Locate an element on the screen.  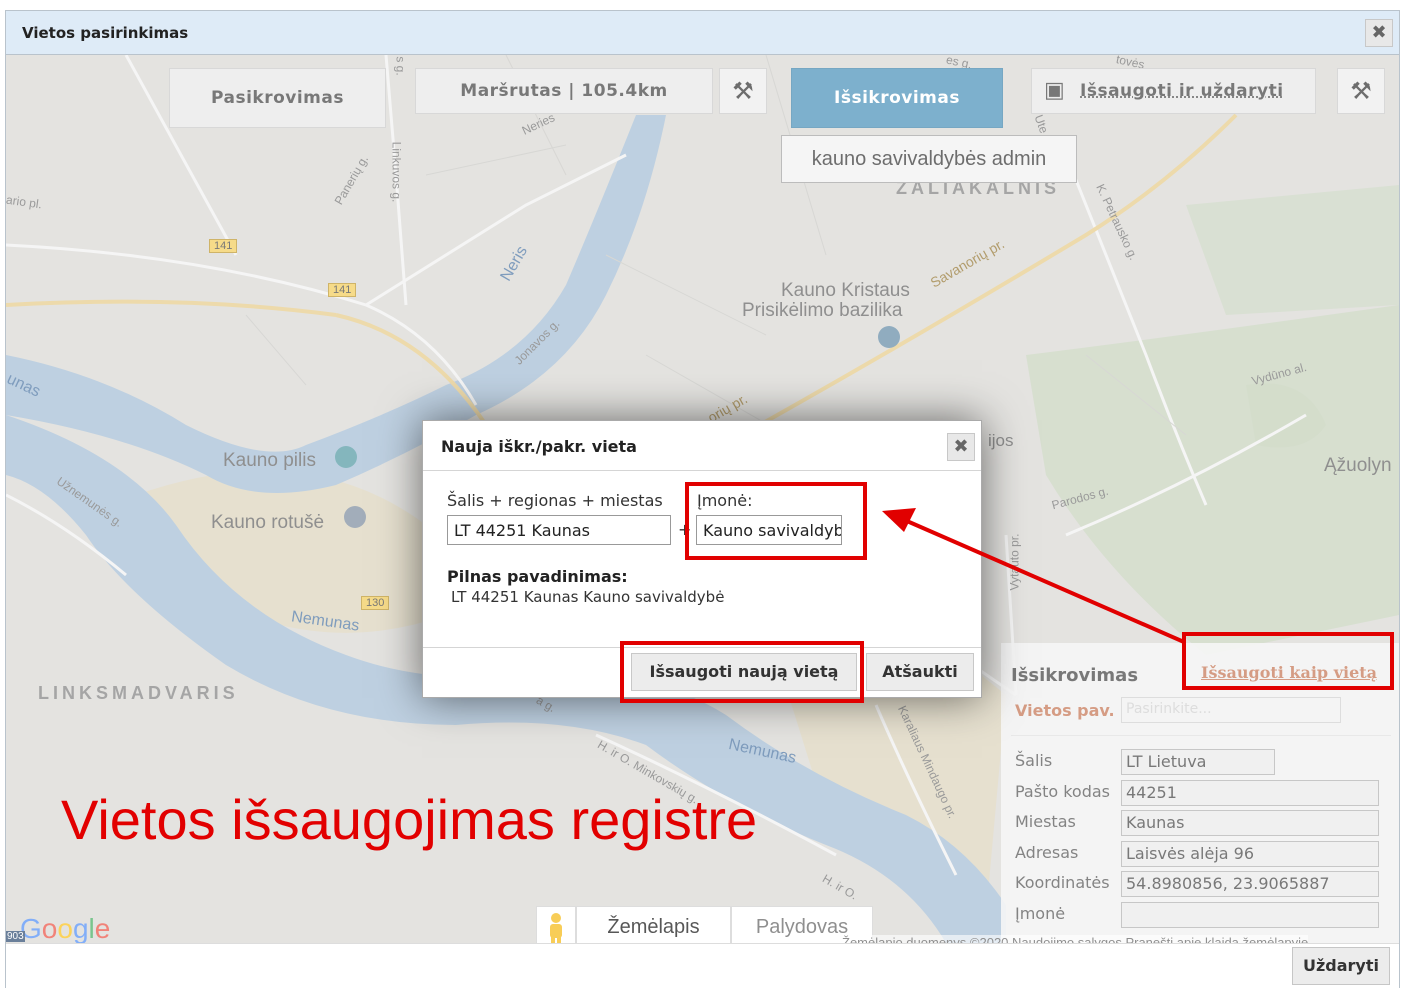
country-region-city-label: Šalis + regionas + miestas is located at coordinates (555, 500).